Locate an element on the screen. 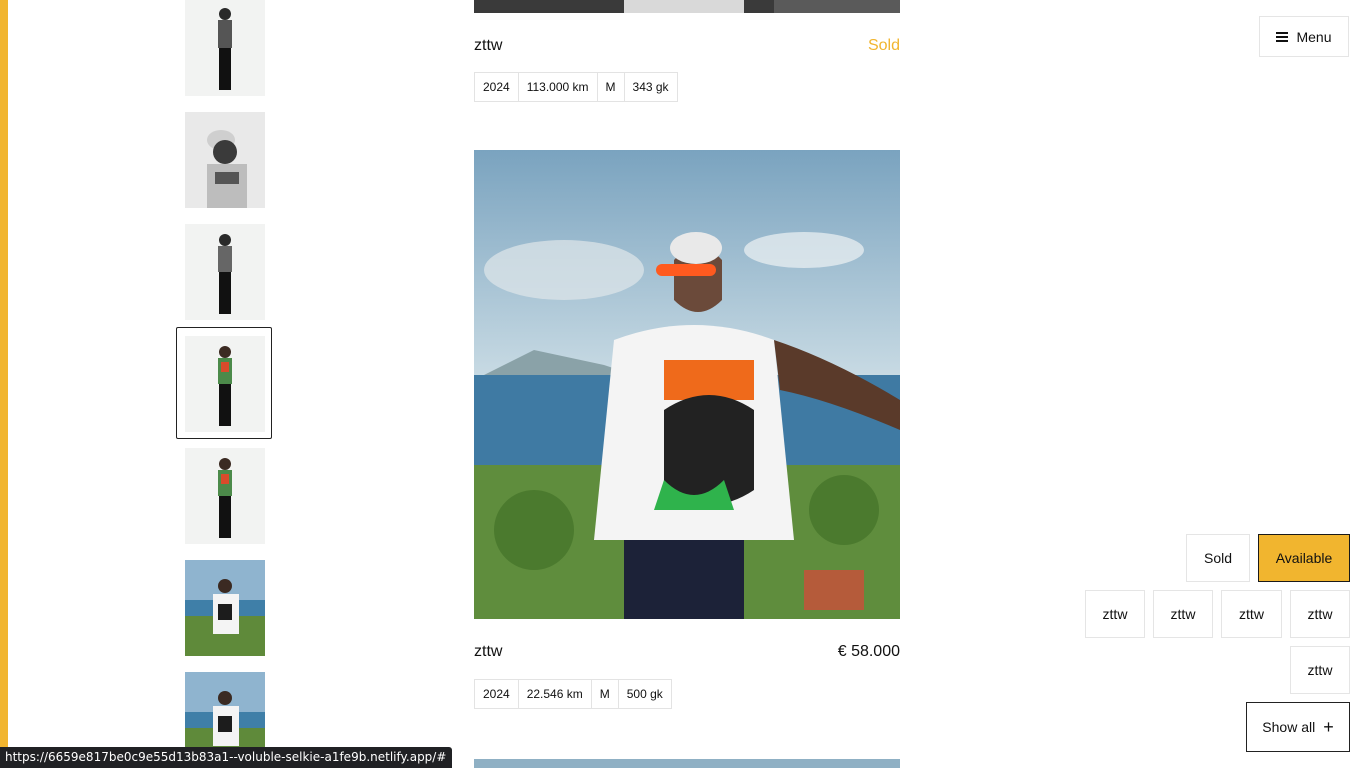  show-all-button: Show all + is located at coordinates (1298, 727).